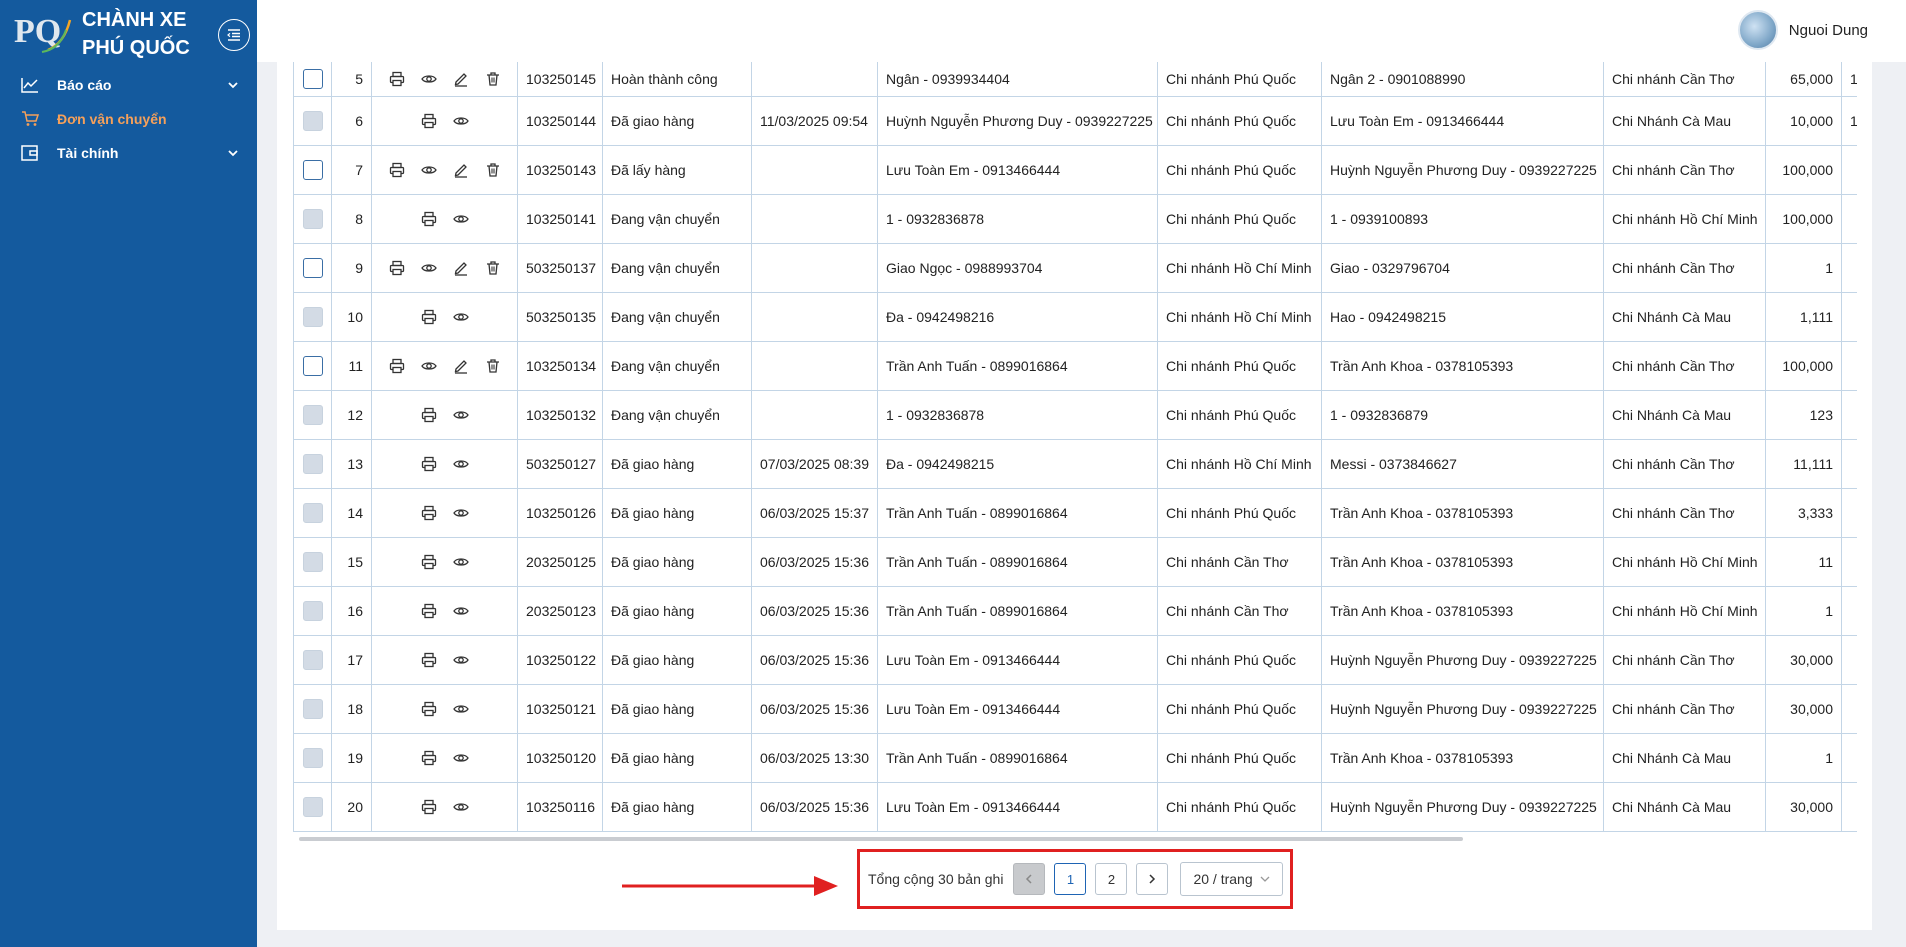  What do you see at coordinates (1232, 879) in the screenshot?
I see `page-size-select: 20 / trang` at bounding box center [1232, 879].